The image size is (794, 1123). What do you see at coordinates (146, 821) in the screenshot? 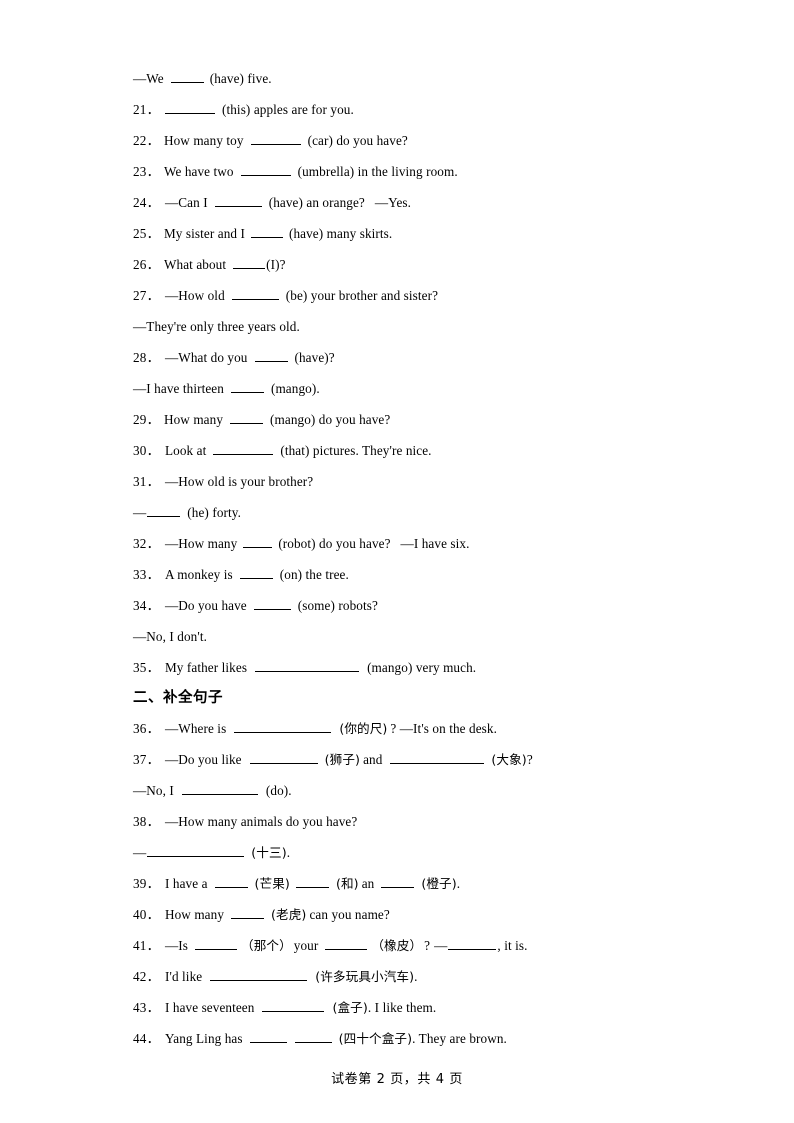
I see `question-number: 38．` at bounding box center [146, 821].